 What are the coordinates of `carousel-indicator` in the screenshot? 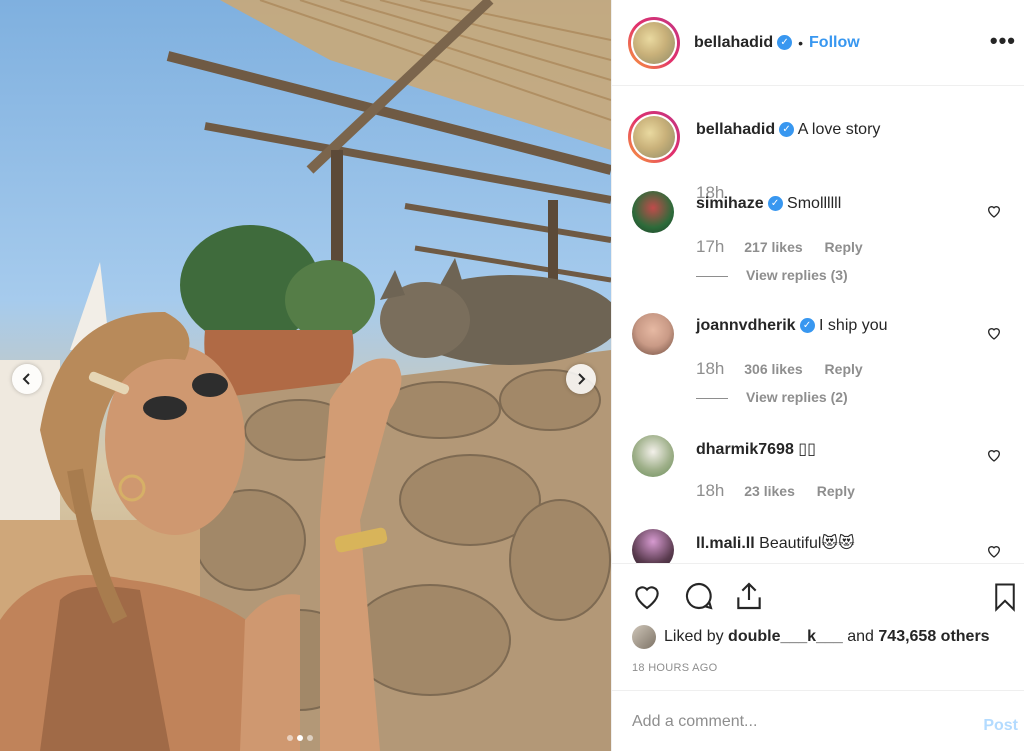 It's located at (300, 738).